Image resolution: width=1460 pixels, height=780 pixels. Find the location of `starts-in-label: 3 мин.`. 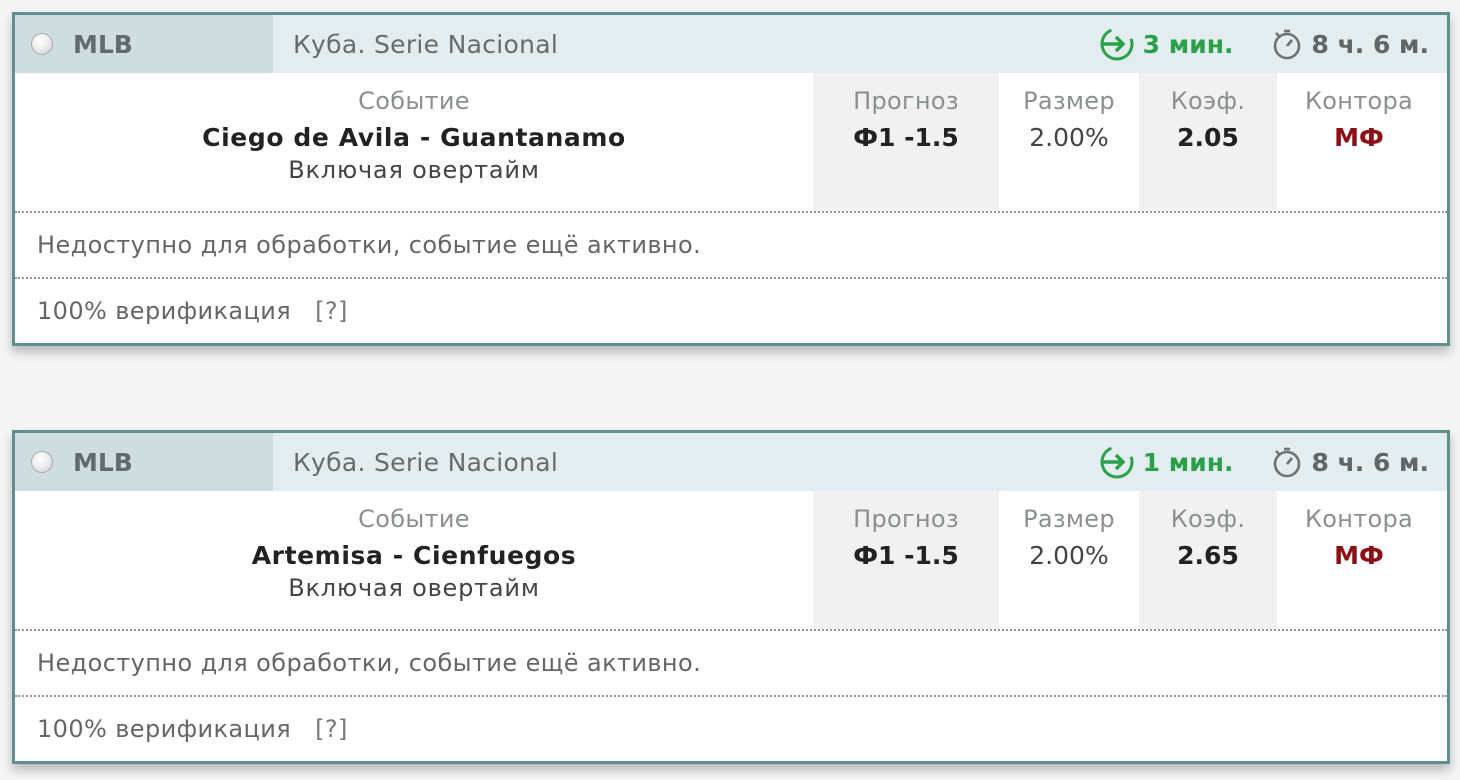

starts-in-label: 3 мин. is located at coordinates (1188, 44).